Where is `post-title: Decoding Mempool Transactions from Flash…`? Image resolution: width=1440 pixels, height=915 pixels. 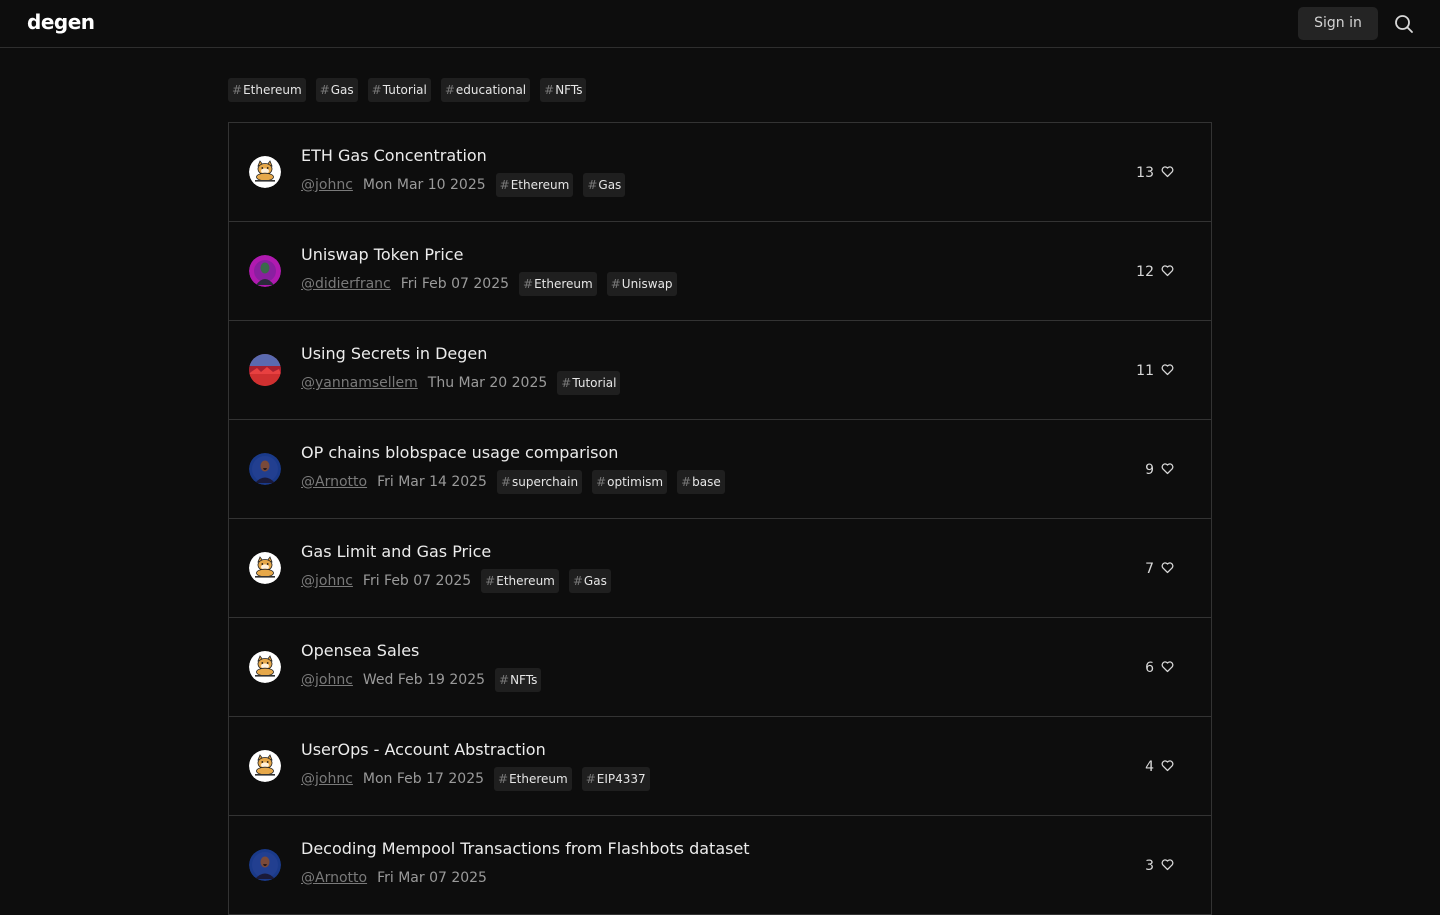
post-title: Decoding Mempool Transactions from Flash… is located at coordinates (525, 848).